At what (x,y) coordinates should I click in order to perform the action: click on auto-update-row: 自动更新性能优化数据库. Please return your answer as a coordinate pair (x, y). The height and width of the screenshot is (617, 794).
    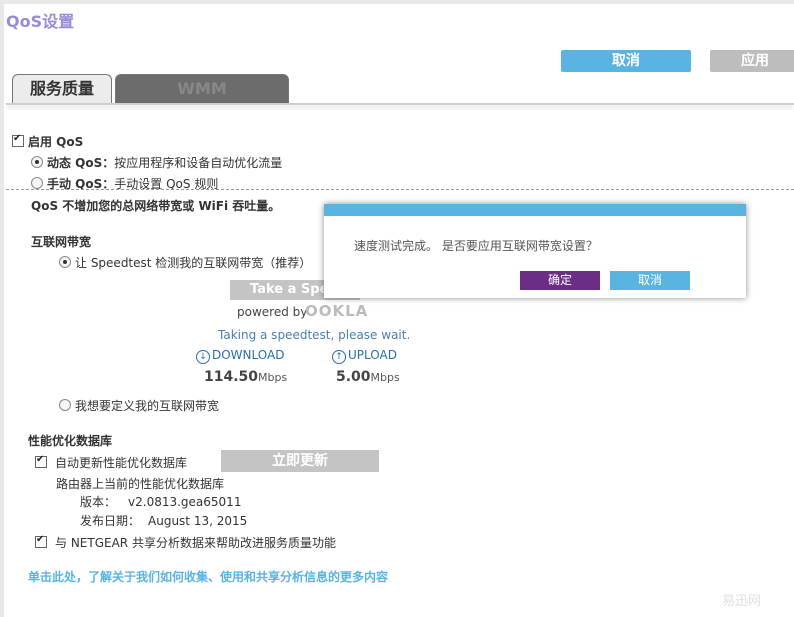
    Looking at the image, I should click on (111, 462).